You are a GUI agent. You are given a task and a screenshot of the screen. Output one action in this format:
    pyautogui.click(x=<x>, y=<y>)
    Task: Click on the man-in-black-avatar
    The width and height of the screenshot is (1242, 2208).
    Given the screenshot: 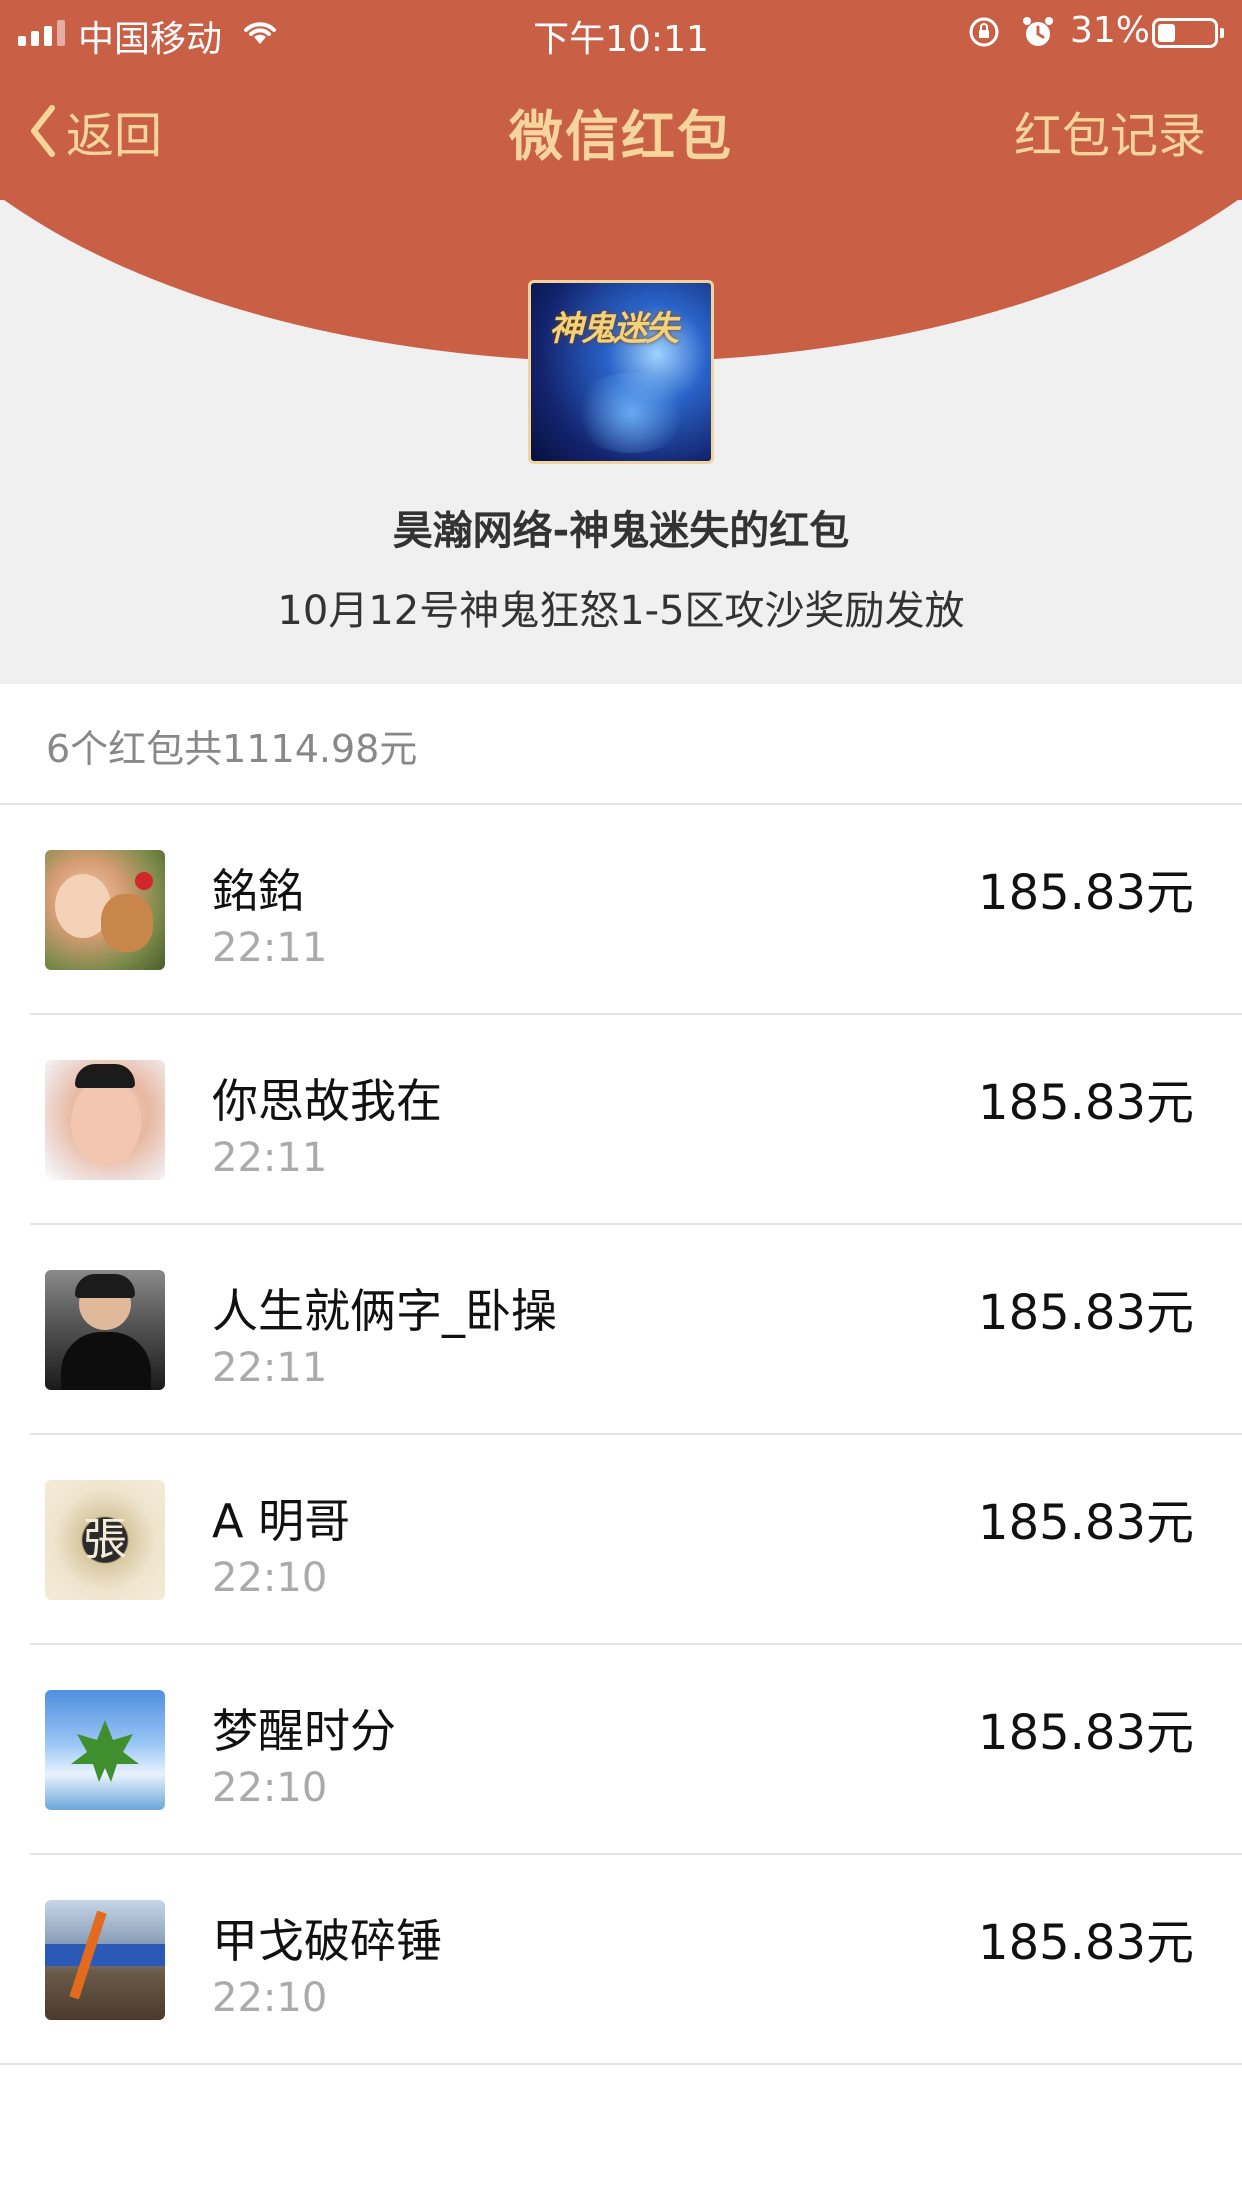 What is the action you would take?
    pyautogui.click(x=105, y=1330)
    